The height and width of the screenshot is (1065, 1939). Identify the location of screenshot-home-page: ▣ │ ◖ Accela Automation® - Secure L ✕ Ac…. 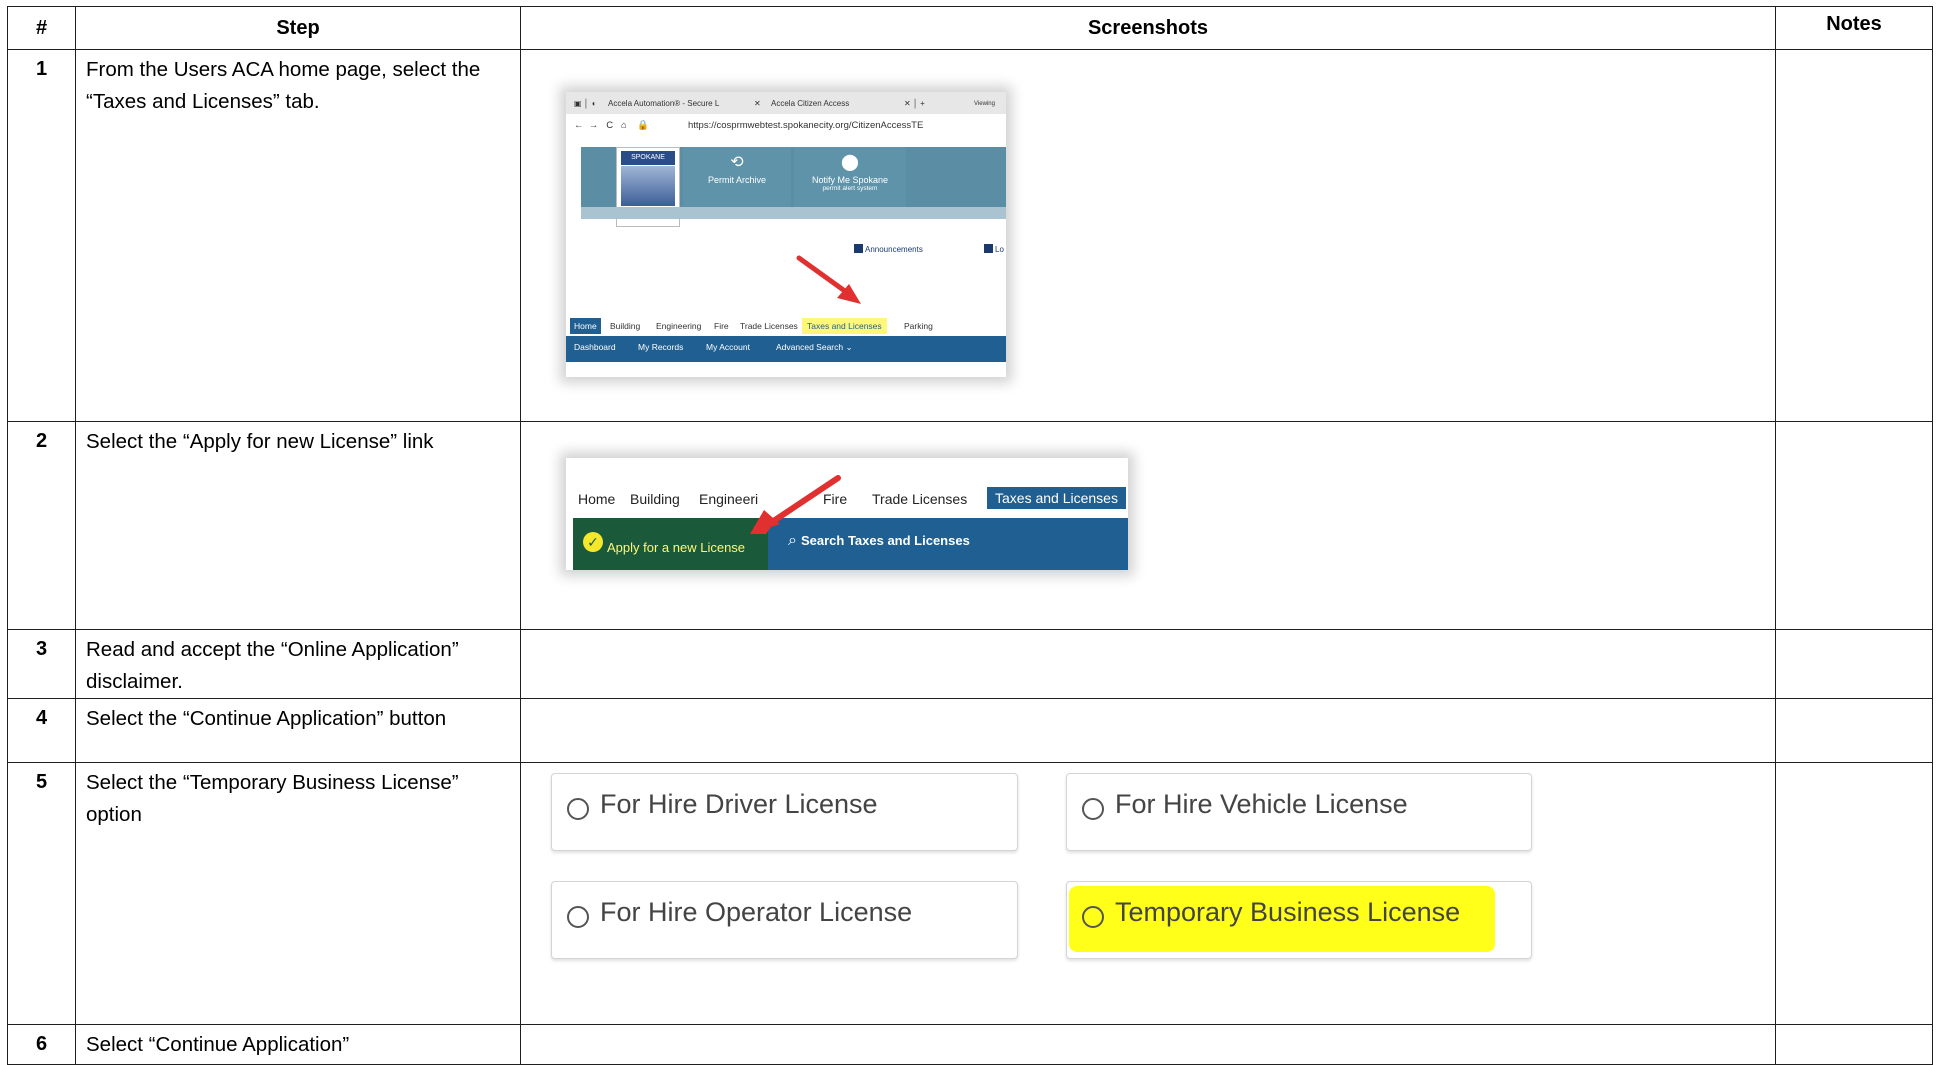
(786, 234).